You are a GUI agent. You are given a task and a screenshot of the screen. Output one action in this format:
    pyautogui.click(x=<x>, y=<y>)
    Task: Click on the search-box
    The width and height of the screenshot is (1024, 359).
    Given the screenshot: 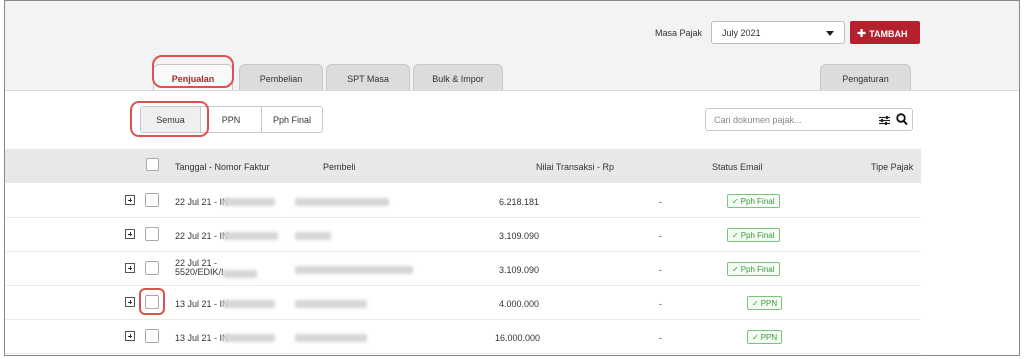 What is the action you would take?
    pyautogui.click(x=809, y=119)
    